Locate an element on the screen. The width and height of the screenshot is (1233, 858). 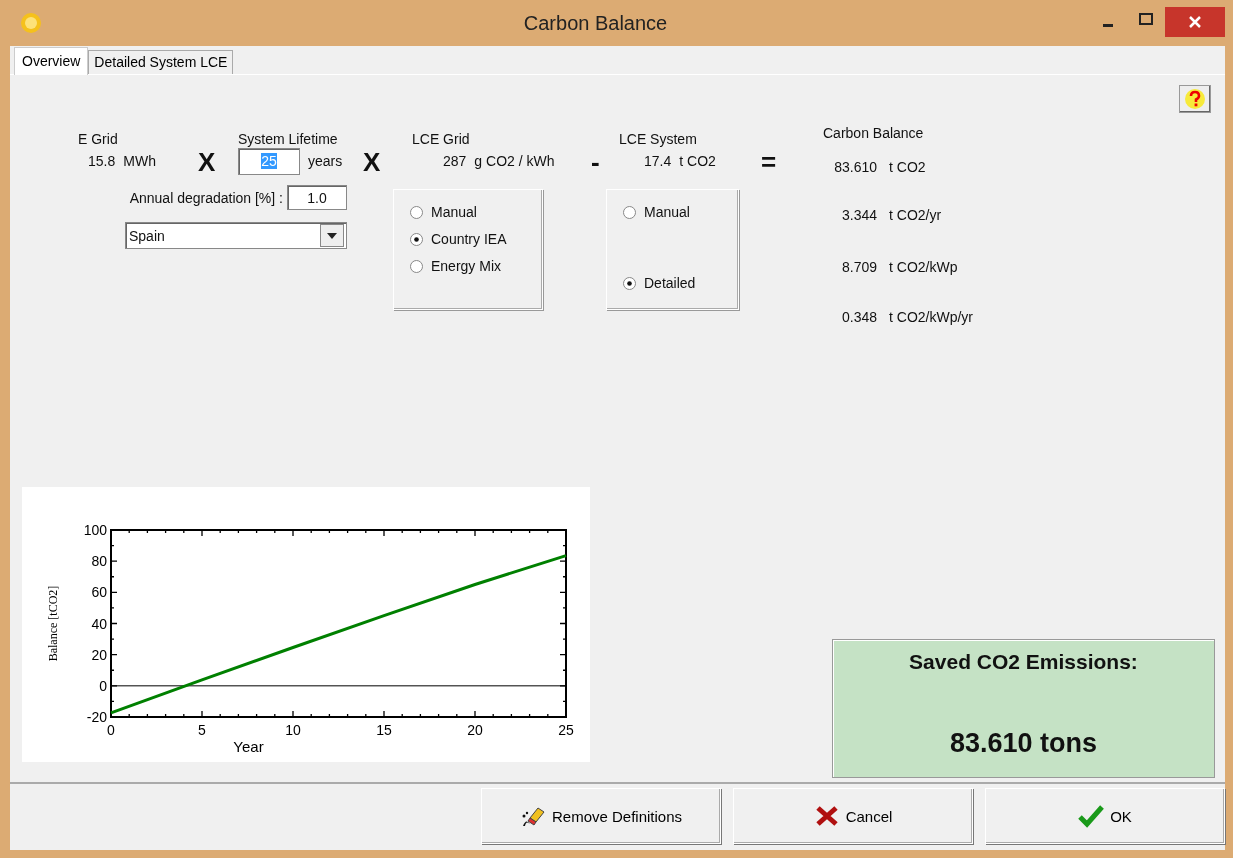
tick-label: 10 is located at coordinates (293, 730).